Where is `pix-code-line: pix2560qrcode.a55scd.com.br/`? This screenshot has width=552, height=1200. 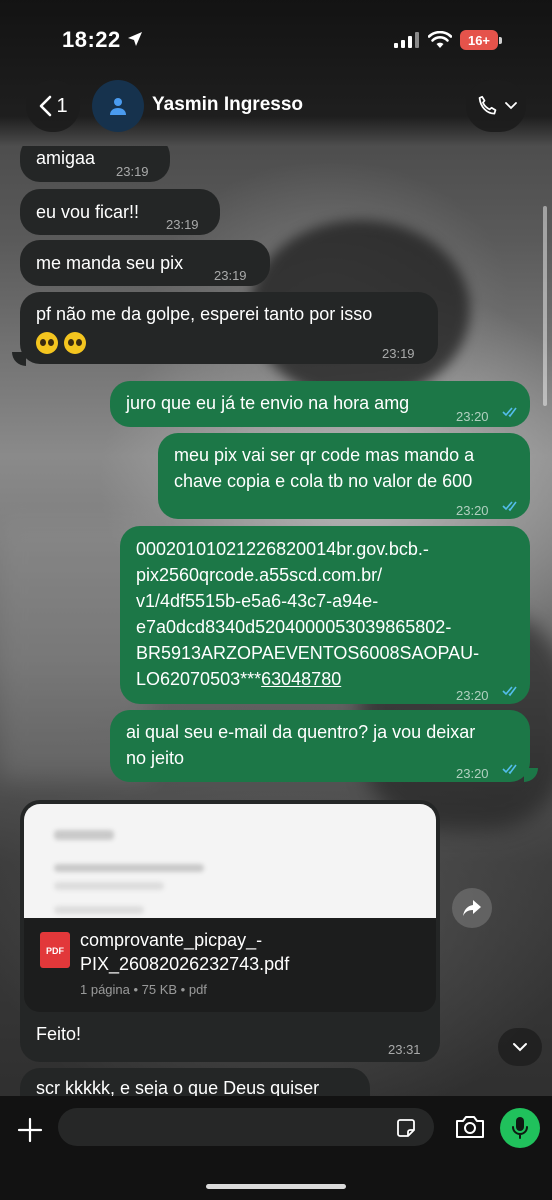 pix-code-line: pix2560qrcode.a55scd.com.br/ is located at coordinates (259, 575).